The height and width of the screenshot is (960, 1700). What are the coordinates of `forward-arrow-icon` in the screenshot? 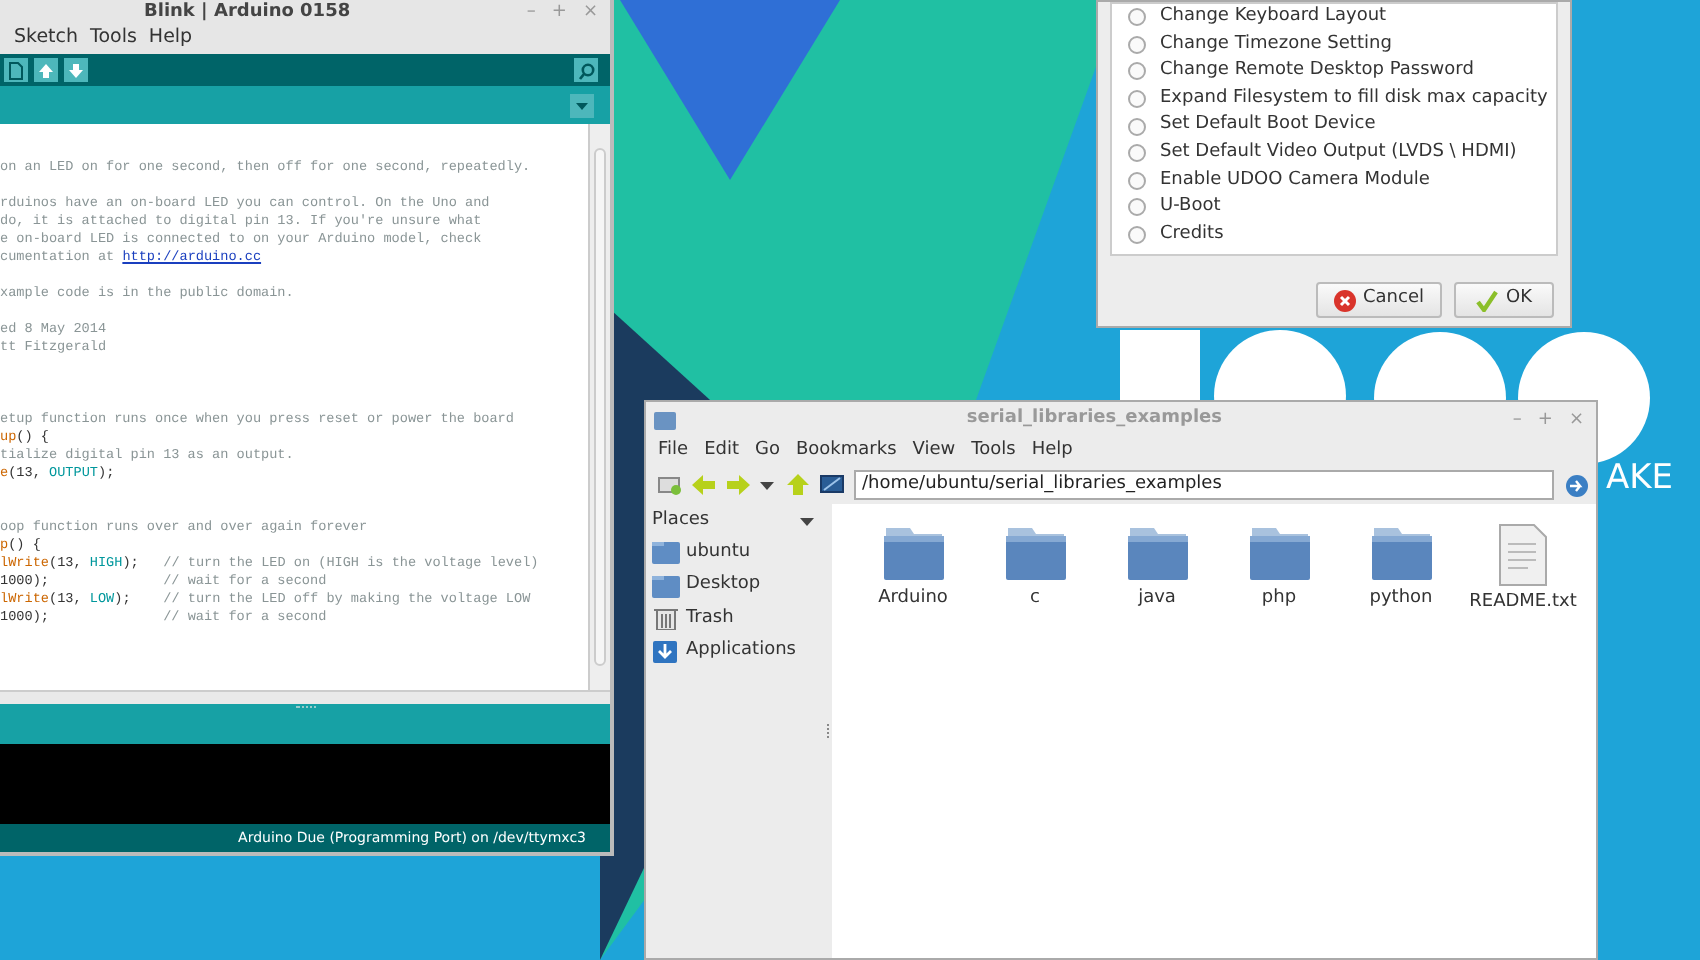 It's located at (738, 485).